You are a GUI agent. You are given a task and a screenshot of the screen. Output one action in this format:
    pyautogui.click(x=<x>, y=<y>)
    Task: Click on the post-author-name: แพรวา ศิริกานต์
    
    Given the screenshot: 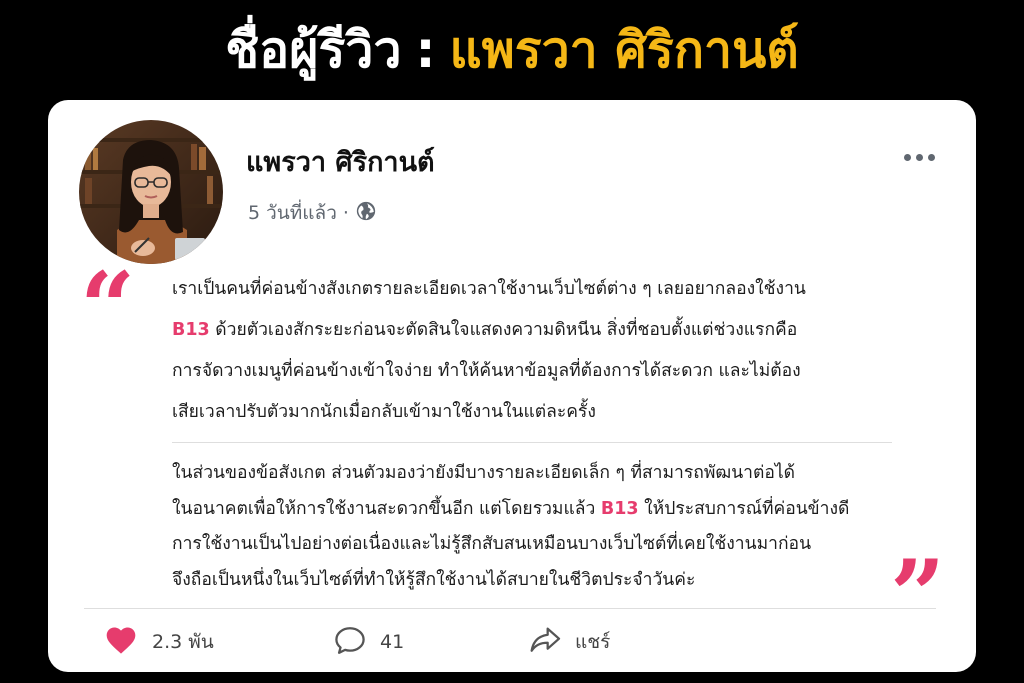 What is the action you would take?
    pyautogui.click(x=340, y=161)
    